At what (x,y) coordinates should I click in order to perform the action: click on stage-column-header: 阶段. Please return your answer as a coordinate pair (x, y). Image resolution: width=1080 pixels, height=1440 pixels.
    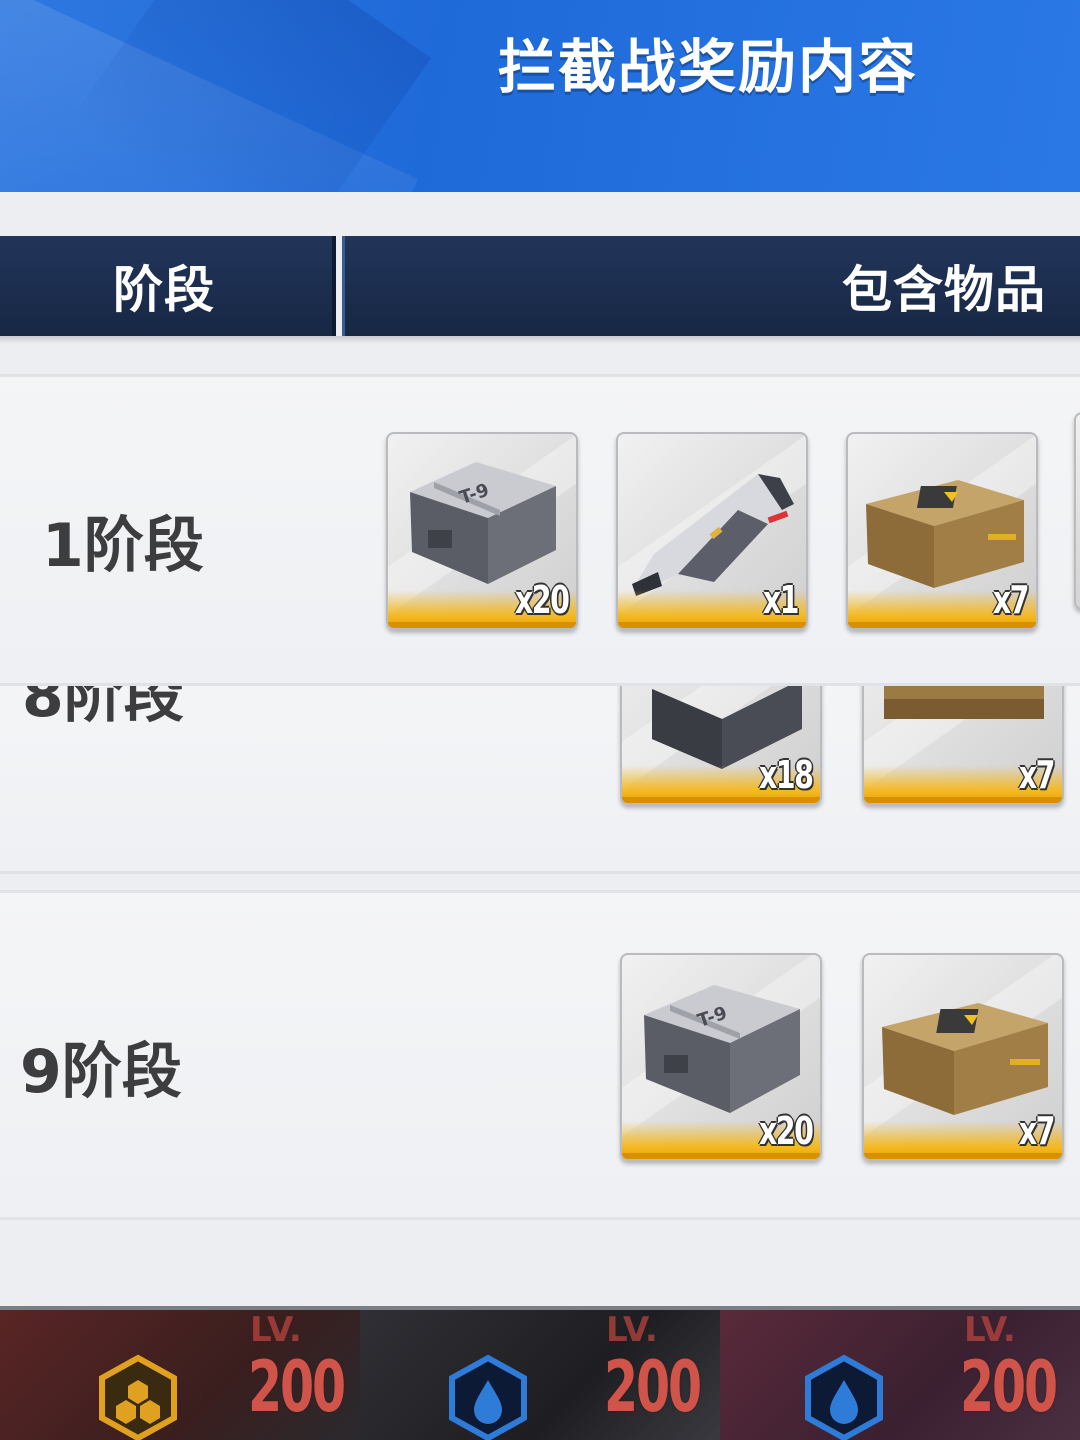
    Looking at the image, I should click on (168, 286).